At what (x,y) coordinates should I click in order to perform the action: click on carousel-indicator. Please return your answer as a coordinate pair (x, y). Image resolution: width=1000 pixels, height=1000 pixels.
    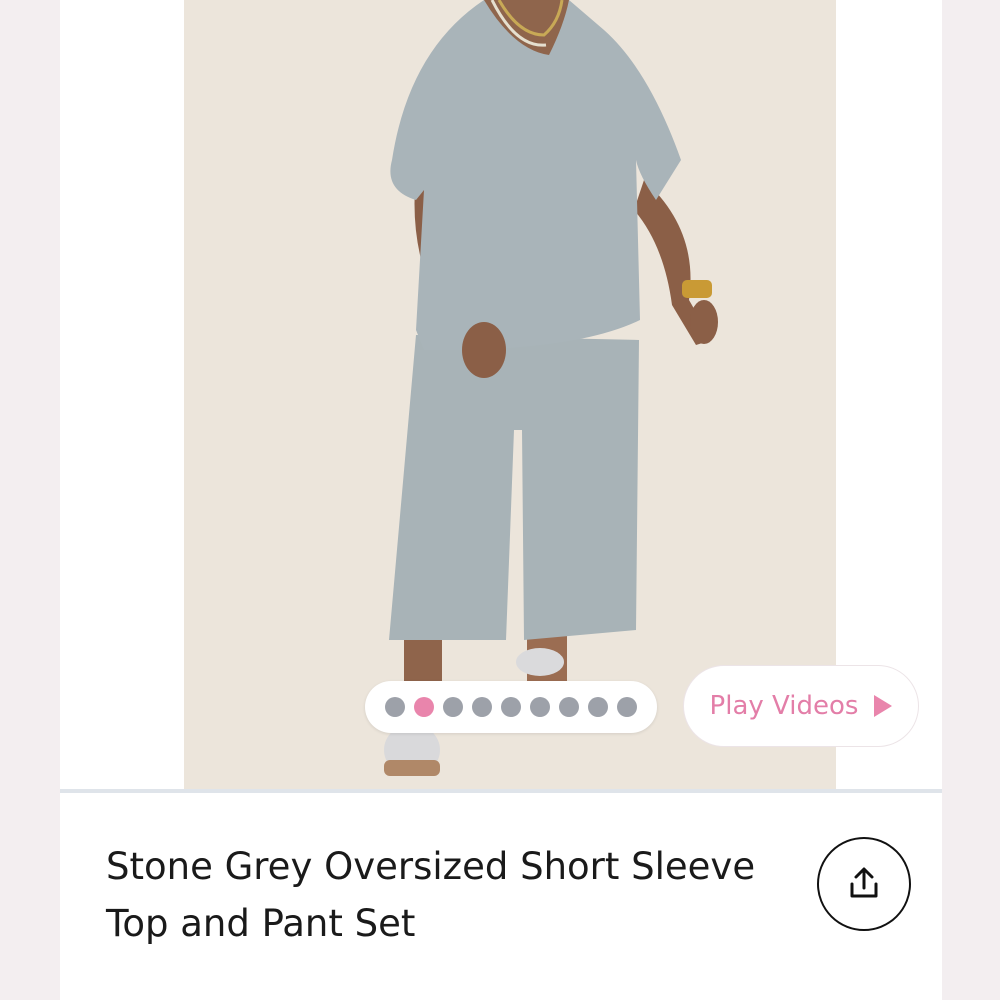
    Looking at the image, I should click on (511, 707).